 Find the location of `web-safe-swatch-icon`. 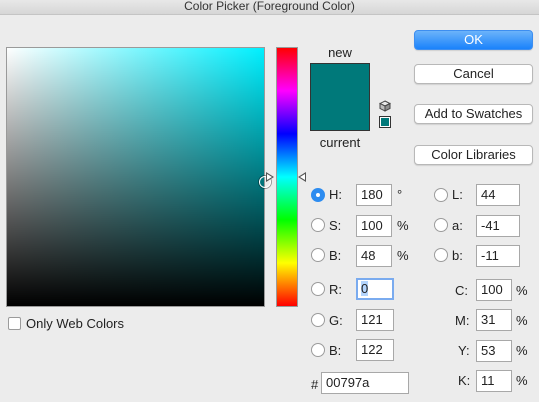

web-safe-swatch-icon is located at coordinates (385, 122).